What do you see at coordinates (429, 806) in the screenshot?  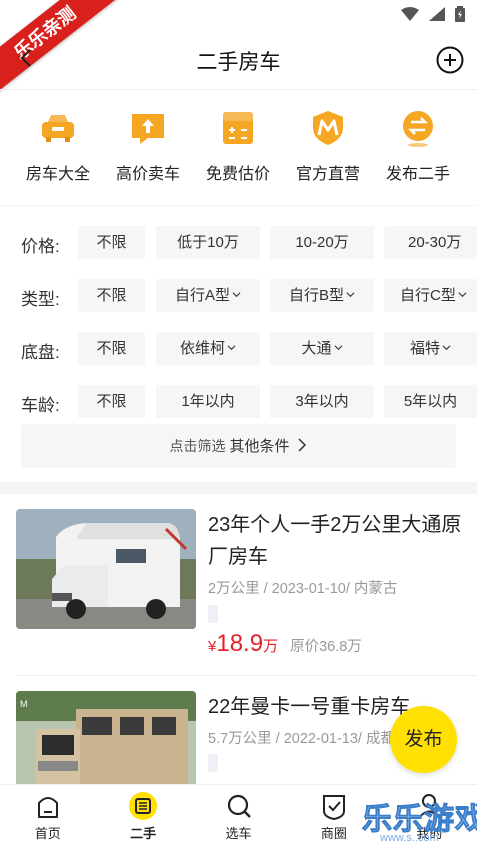 I see `user-icon` at bounding box center [429, 806].